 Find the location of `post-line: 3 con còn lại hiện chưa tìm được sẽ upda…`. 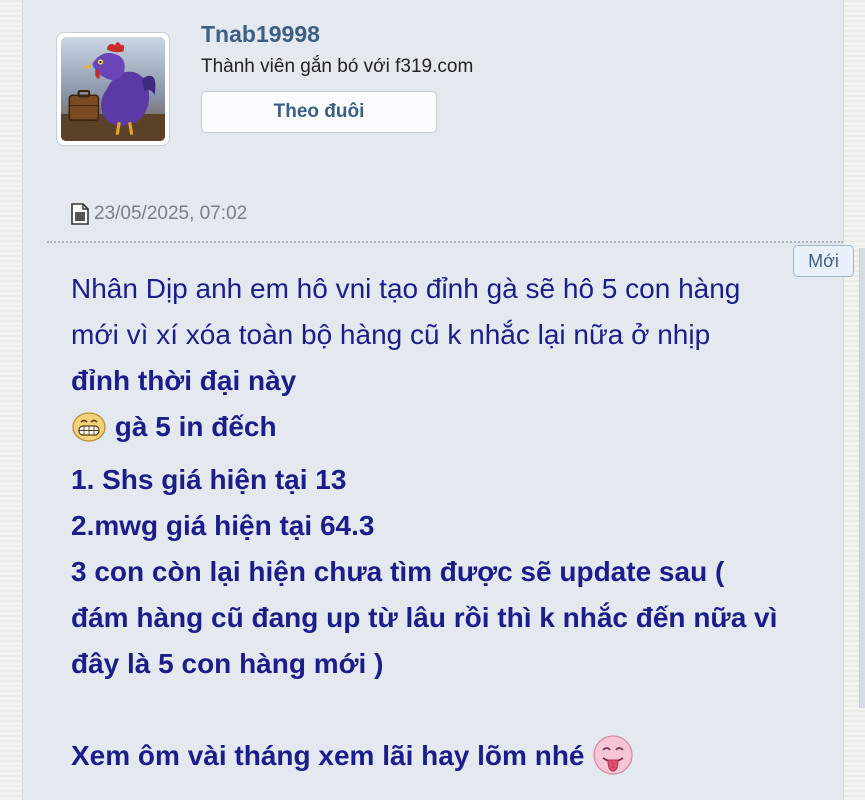

post-line: 3 con còn lại hiện chưa tìm được sẽ upda… is located at coordinates (398, 571).